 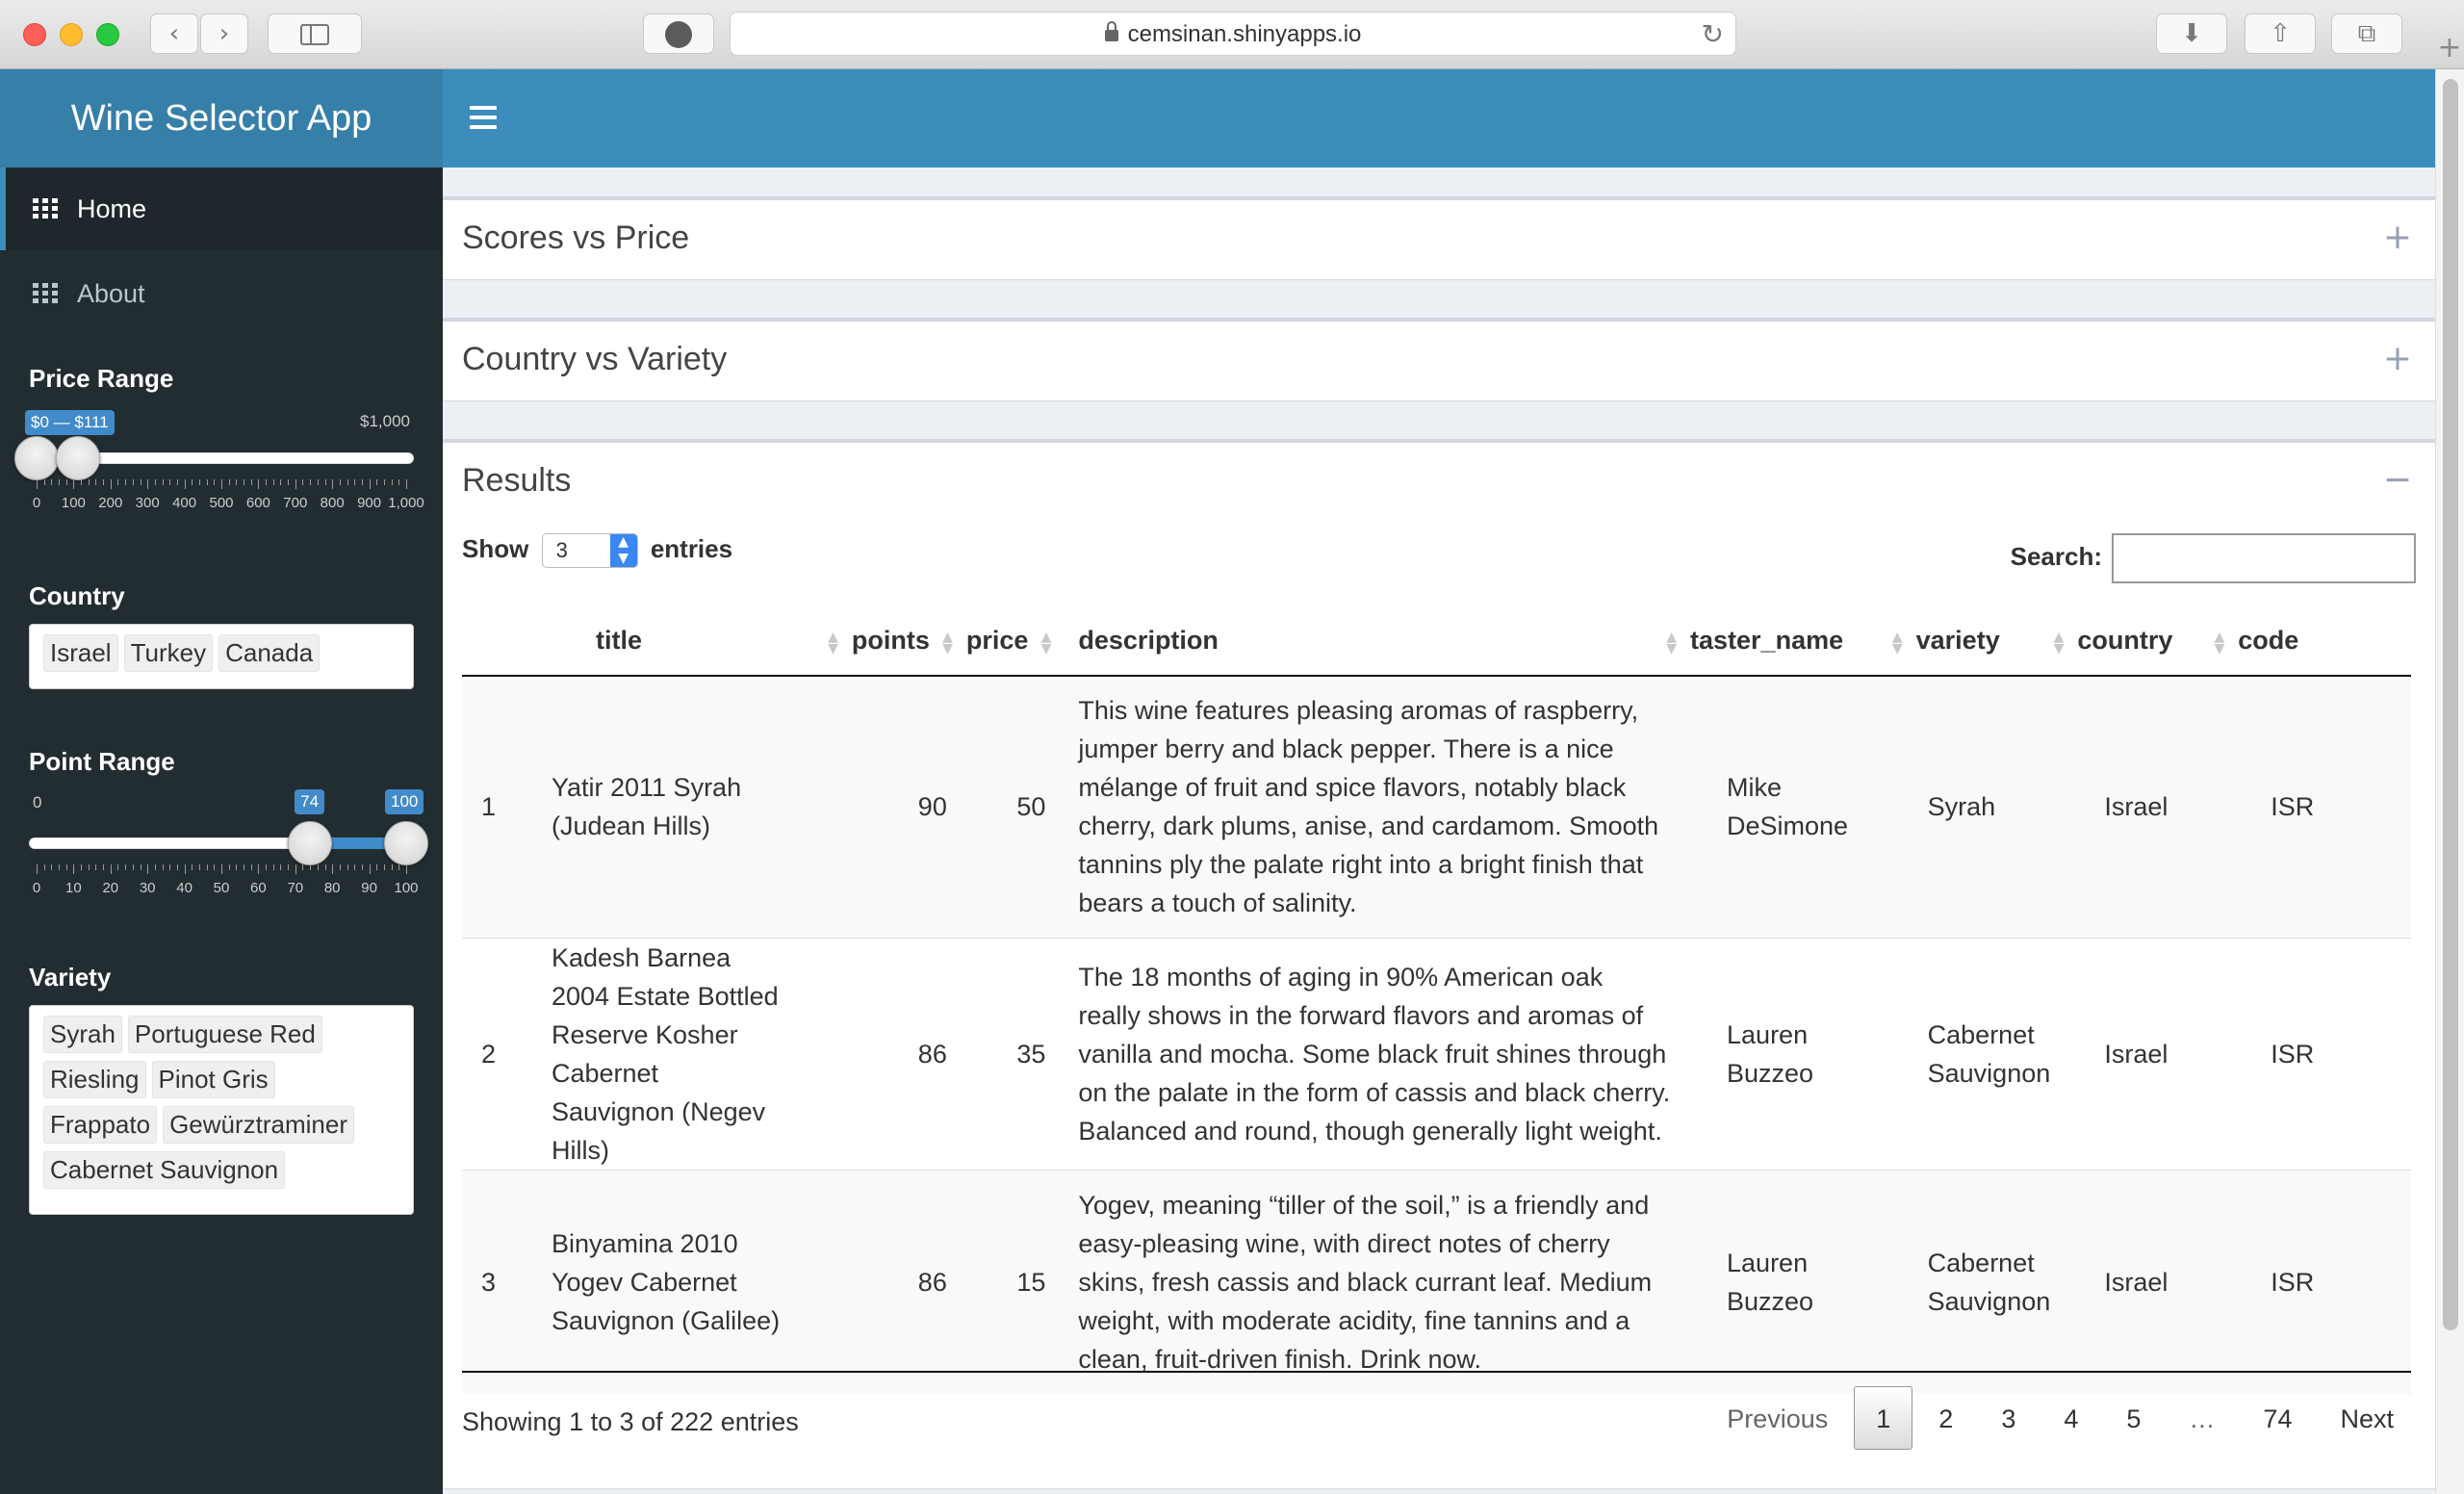 What do you see at coordinates (2280, 33) in the screenshot?
I see `share-button: ⇧` at bounding box center [2280, 33].